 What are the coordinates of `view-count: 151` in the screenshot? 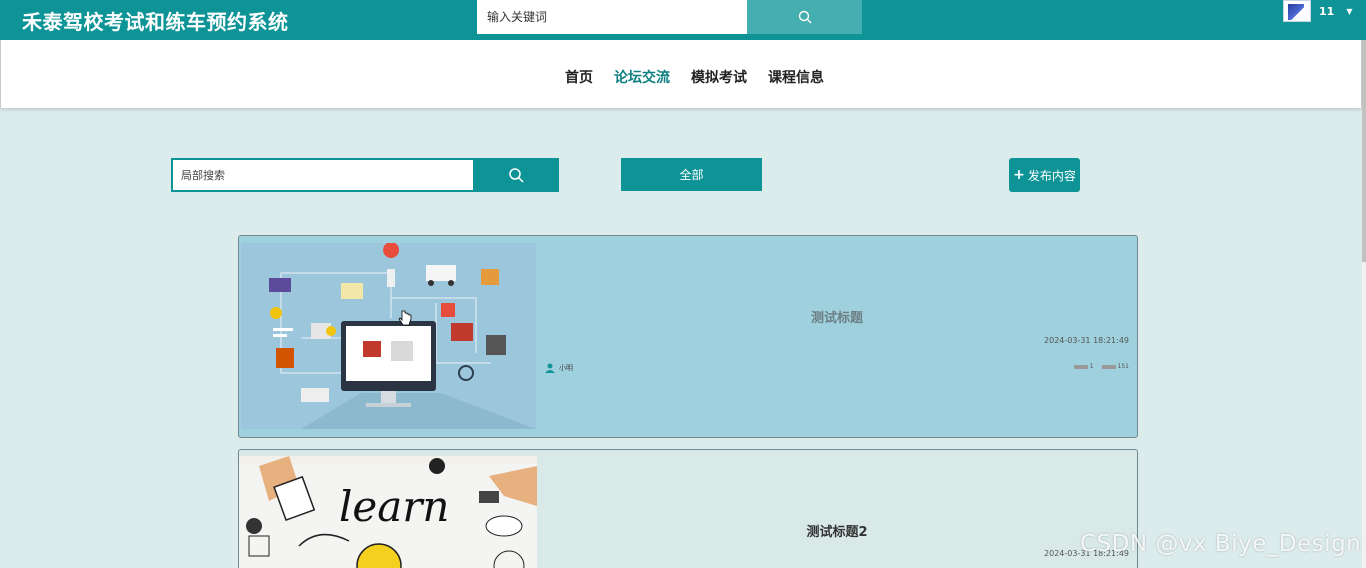 It's located at (1123, 366).